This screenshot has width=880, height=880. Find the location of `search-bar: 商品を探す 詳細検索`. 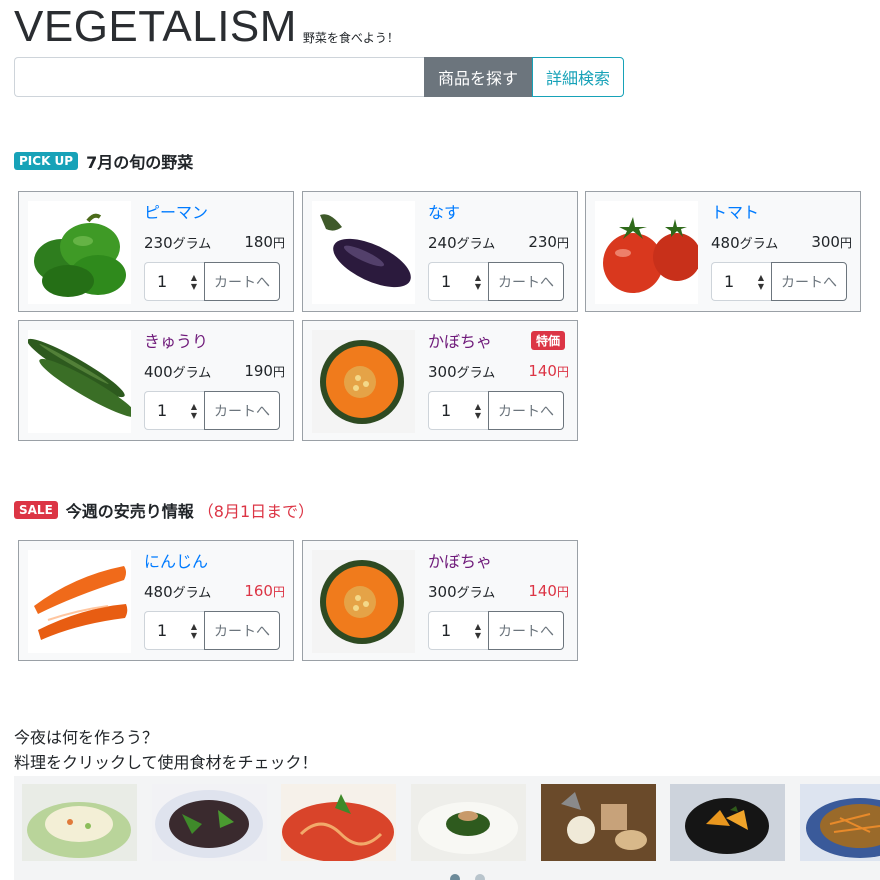

search-bar: 商品を探す 詳細検索 is located at coordinates (319, 77).